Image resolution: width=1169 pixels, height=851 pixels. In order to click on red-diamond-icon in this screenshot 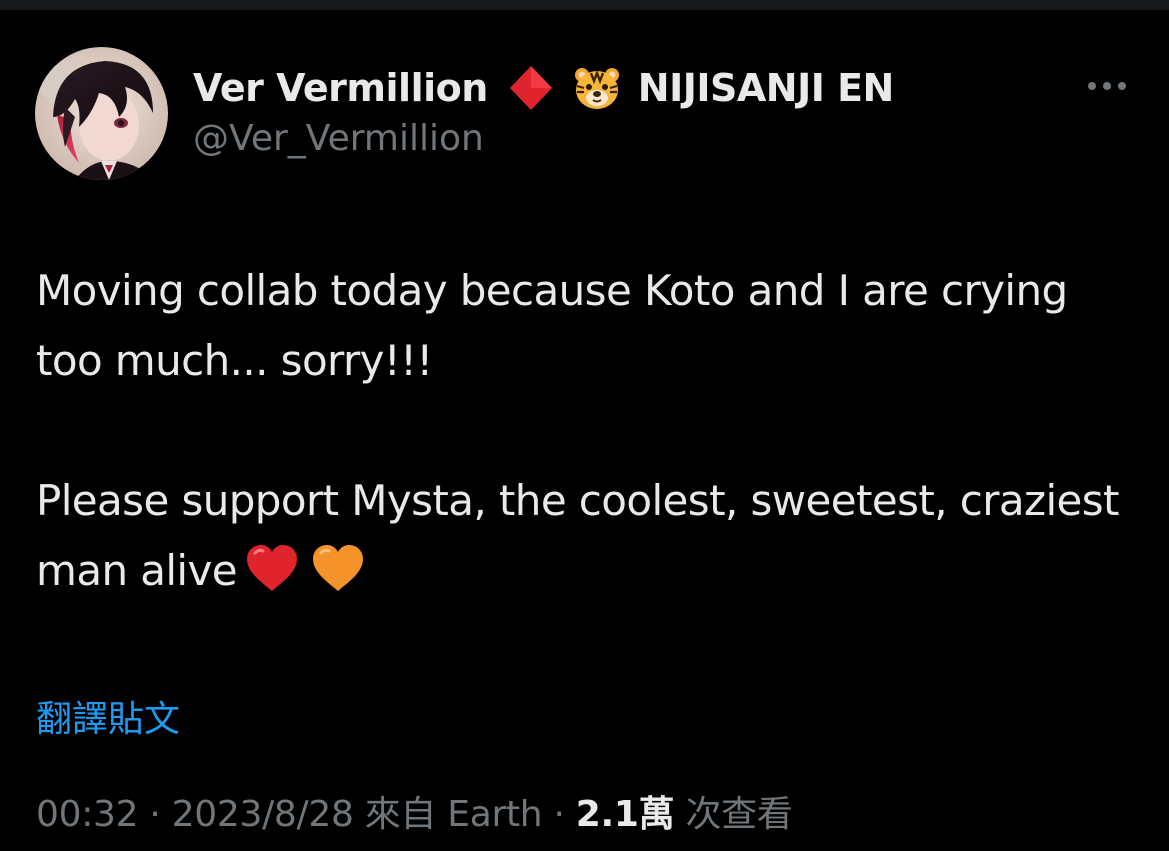, I will do `click(531, 88)`.